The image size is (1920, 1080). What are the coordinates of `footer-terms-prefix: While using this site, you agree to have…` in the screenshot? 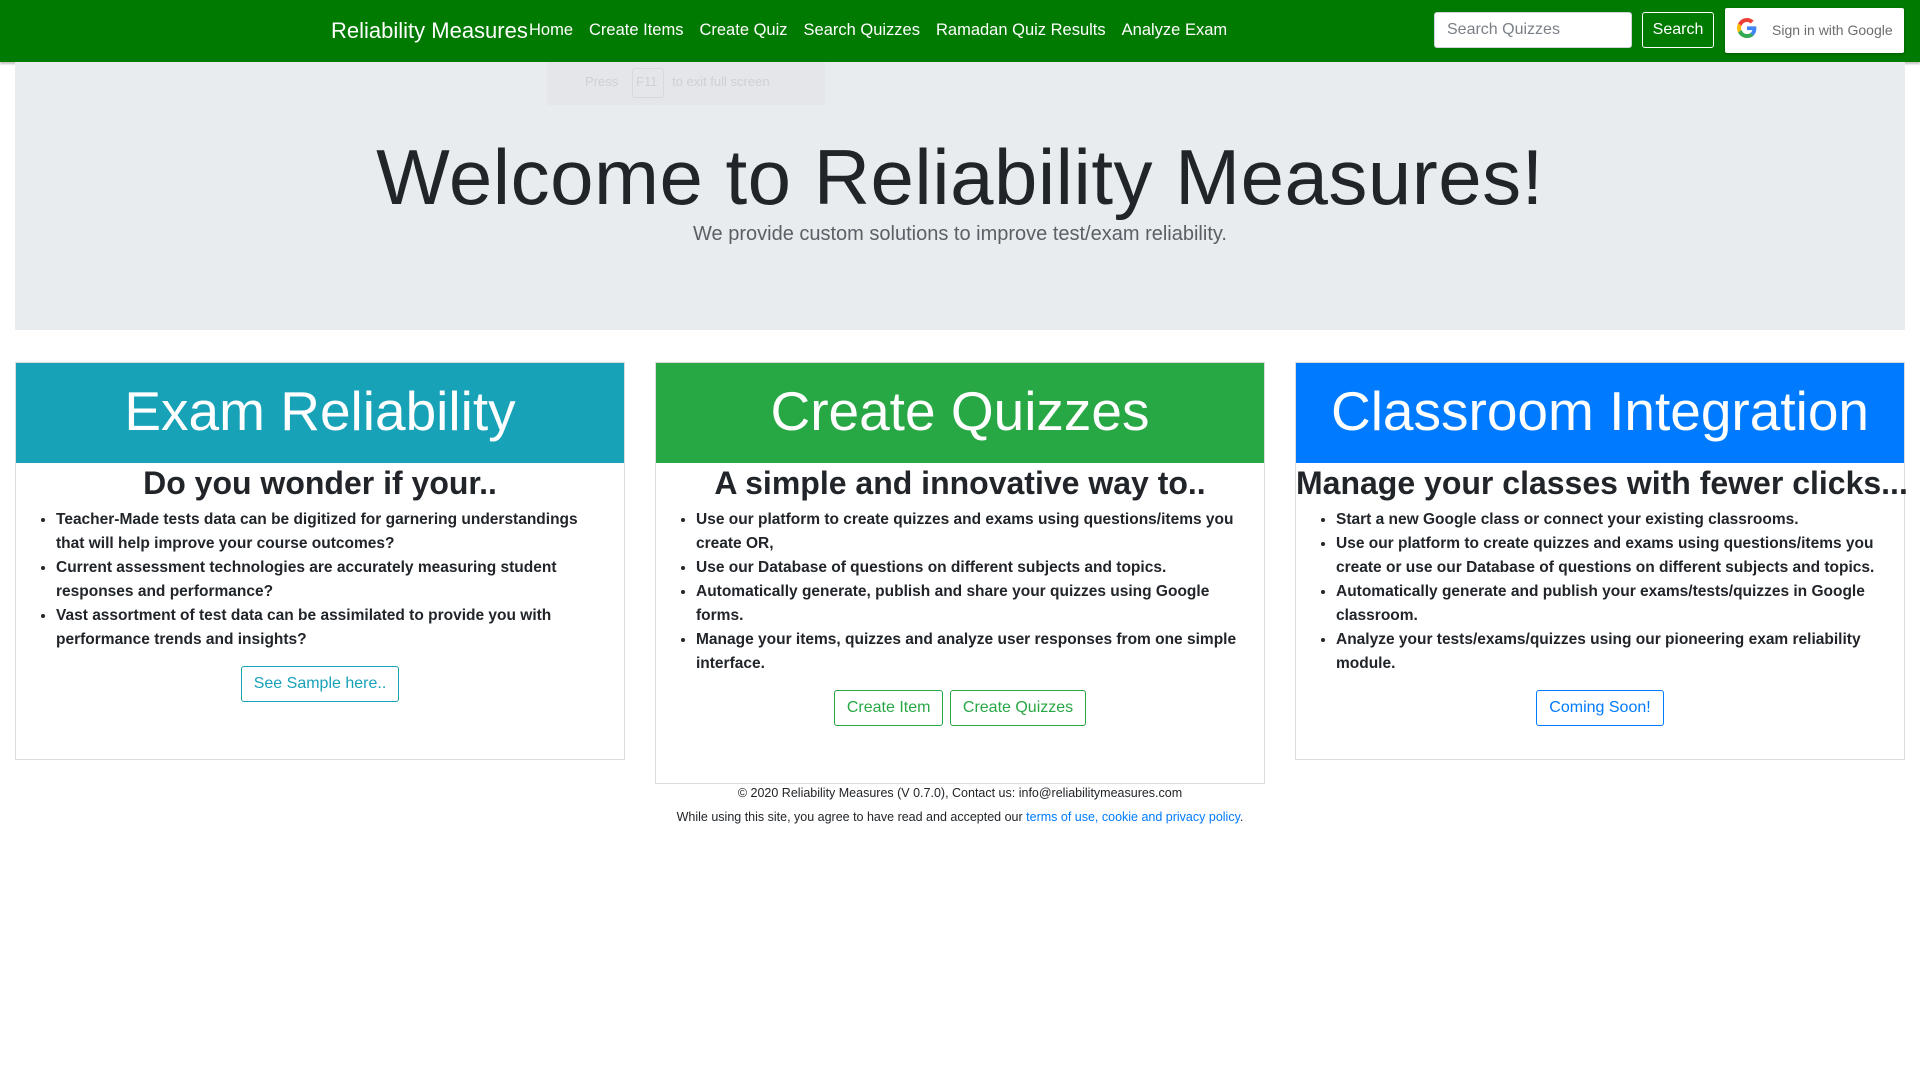 It's located at (851, 817).